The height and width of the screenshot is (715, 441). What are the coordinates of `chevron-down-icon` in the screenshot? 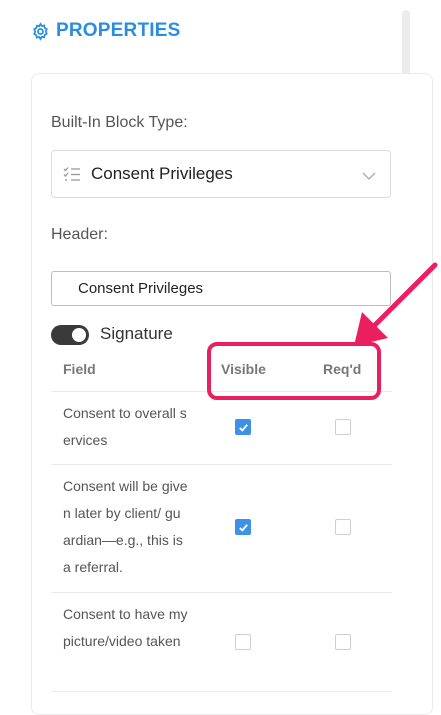 It's located at (369, 177).